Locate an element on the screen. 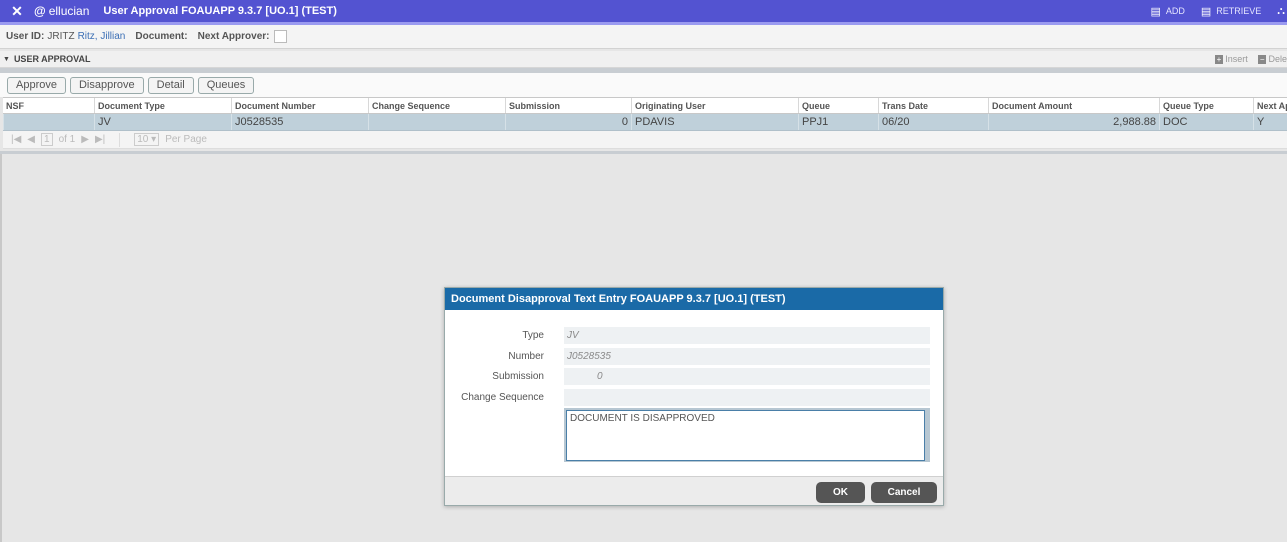 This screenshot has height=542, width=1287. section-header: ▼ USER APPROVAL + Insert − Dele is located at coordinates (643, 59).